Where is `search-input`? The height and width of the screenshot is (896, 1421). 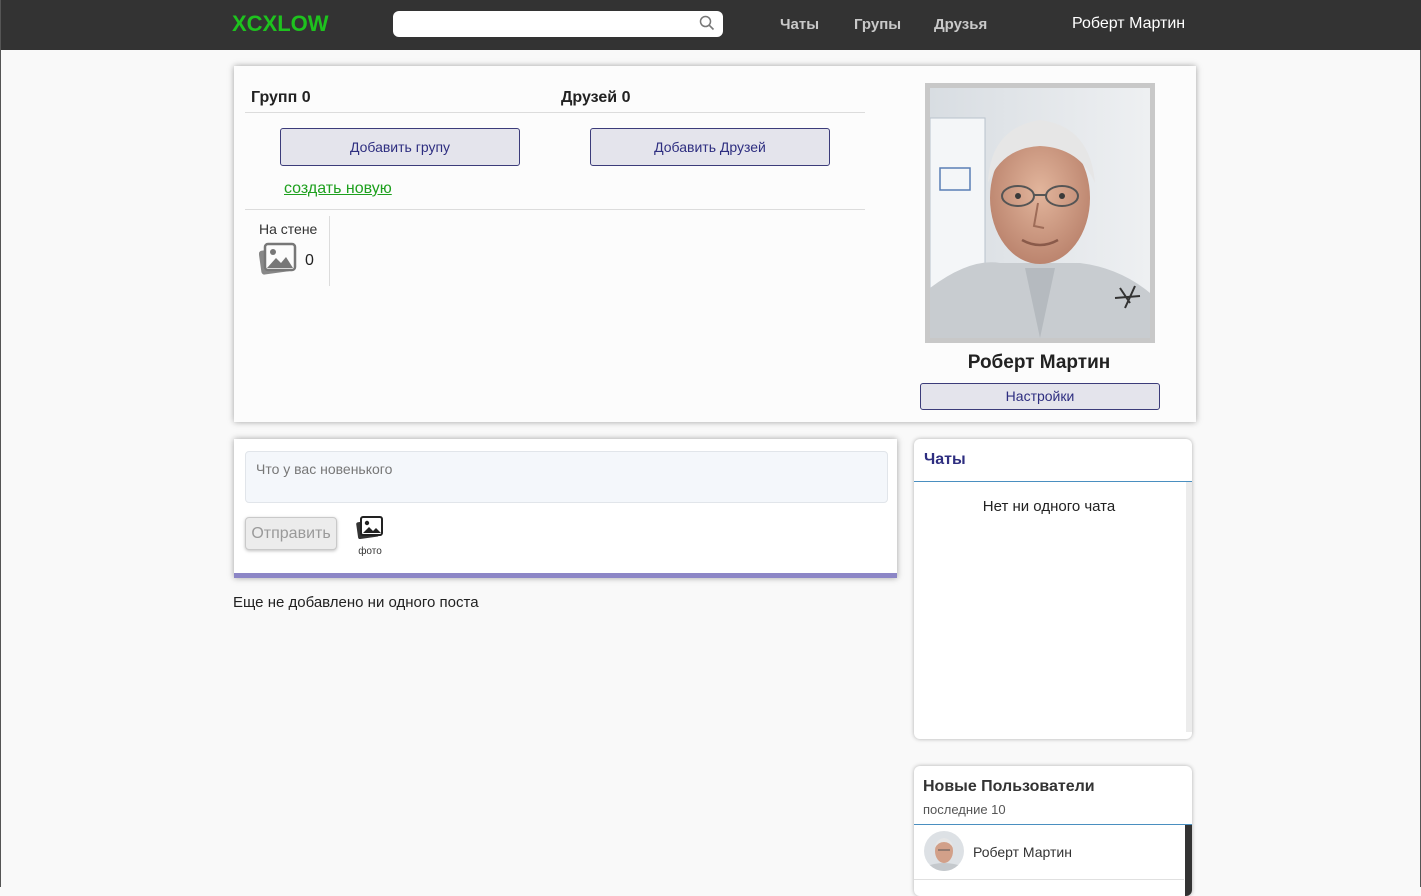 search-input is located at coordinates (558, 24).